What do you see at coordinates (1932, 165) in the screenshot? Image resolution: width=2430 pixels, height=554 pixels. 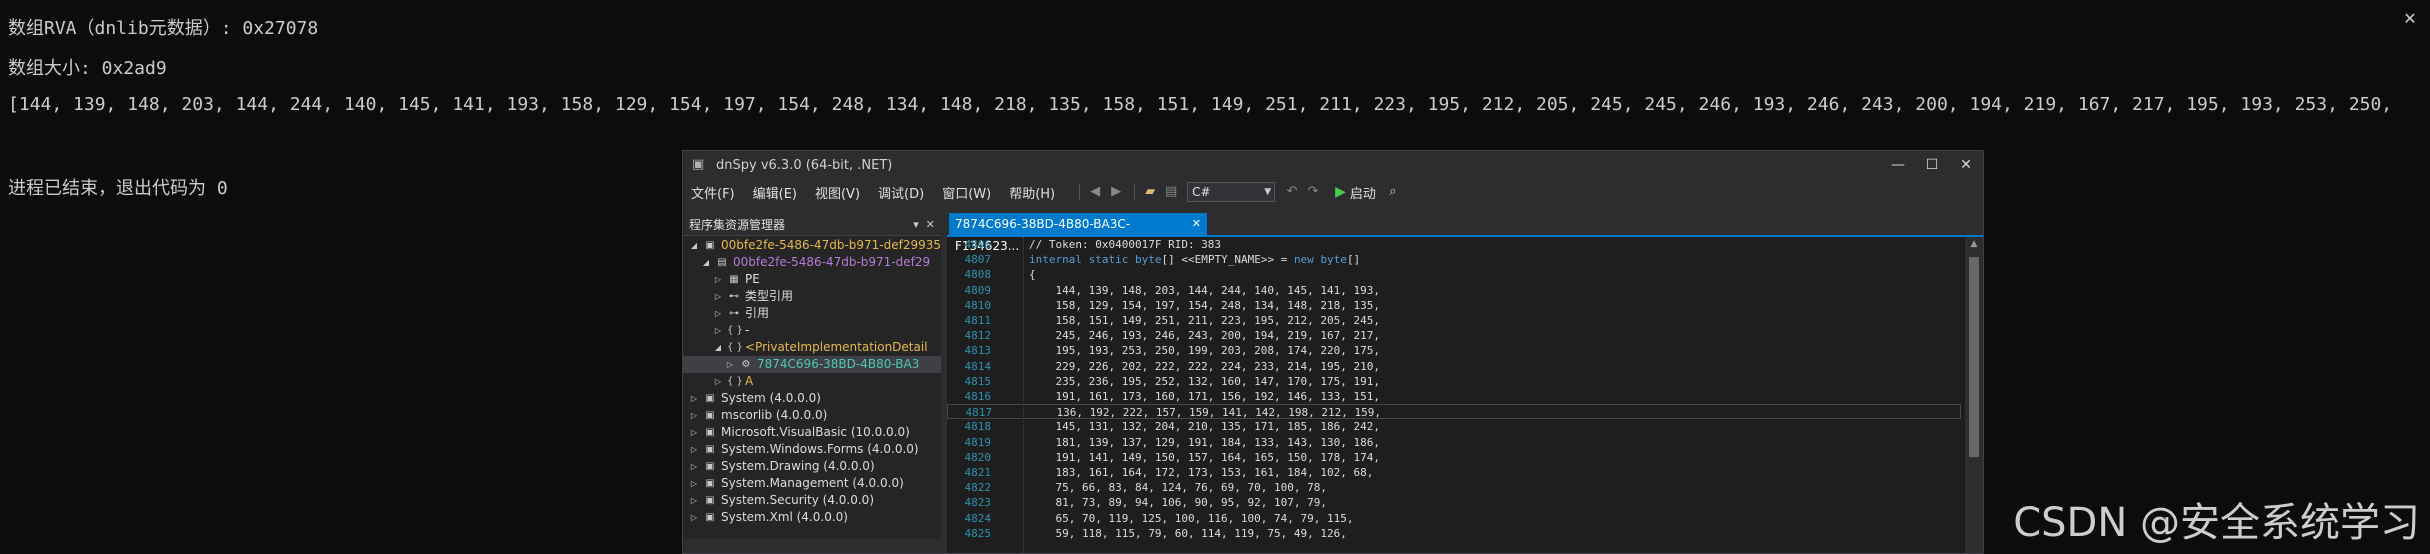 I see `maximize-button: ☐` at bounding box center [1932, 165].